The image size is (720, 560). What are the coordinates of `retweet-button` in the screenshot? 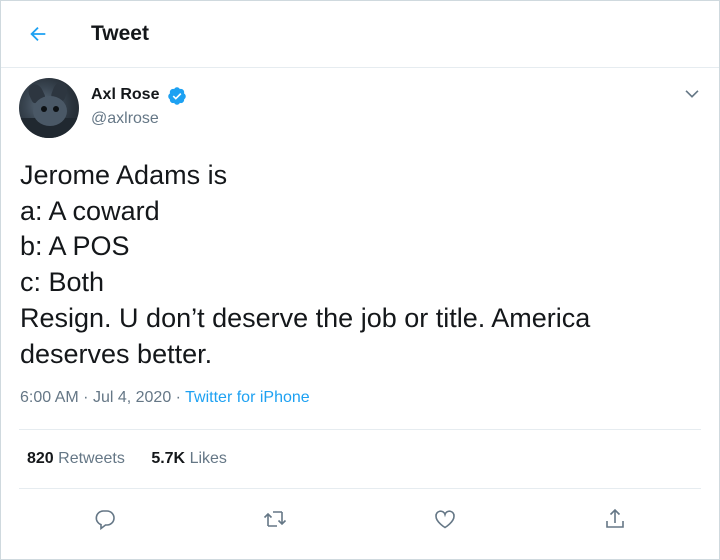 It's located at (275, 519).